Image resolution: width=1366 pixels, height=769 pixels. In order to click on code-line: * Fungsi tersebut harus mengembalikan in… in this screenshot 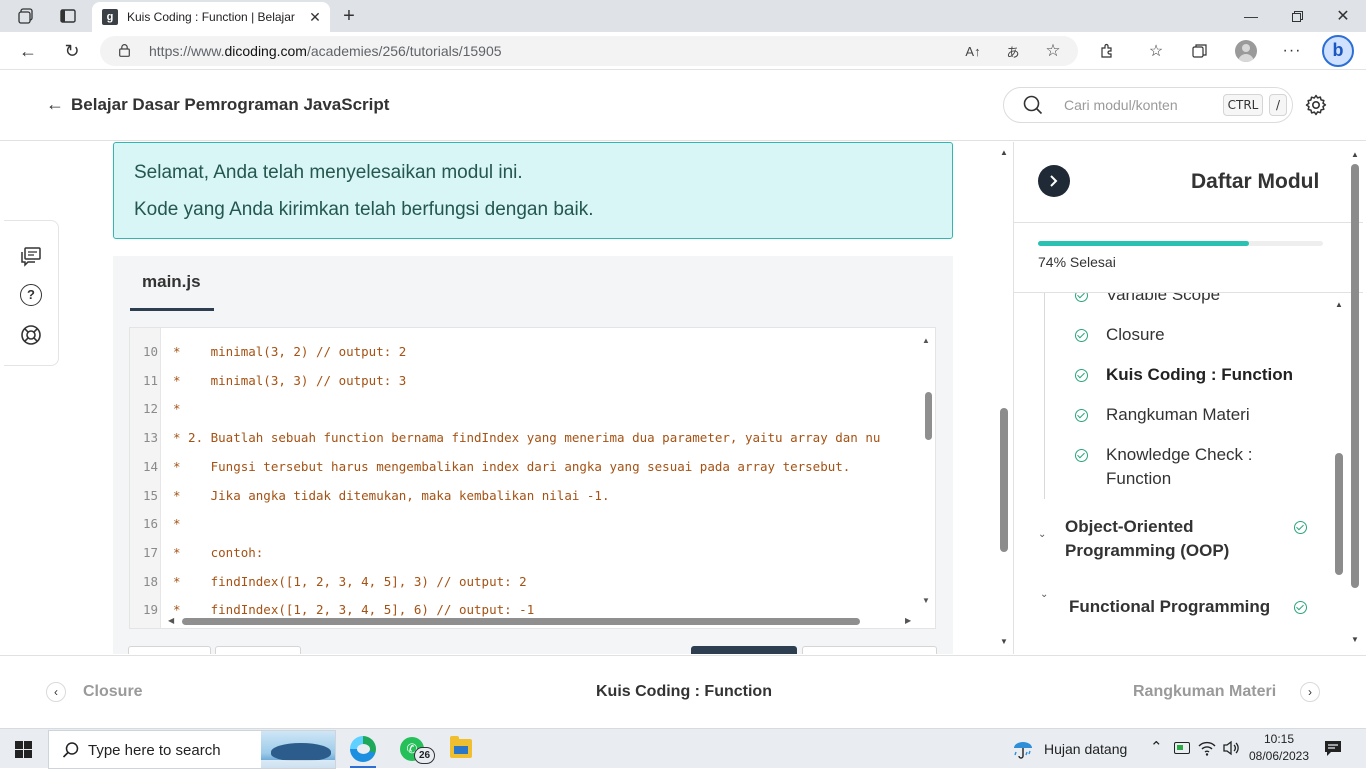, I will do `click(512, 466)`.